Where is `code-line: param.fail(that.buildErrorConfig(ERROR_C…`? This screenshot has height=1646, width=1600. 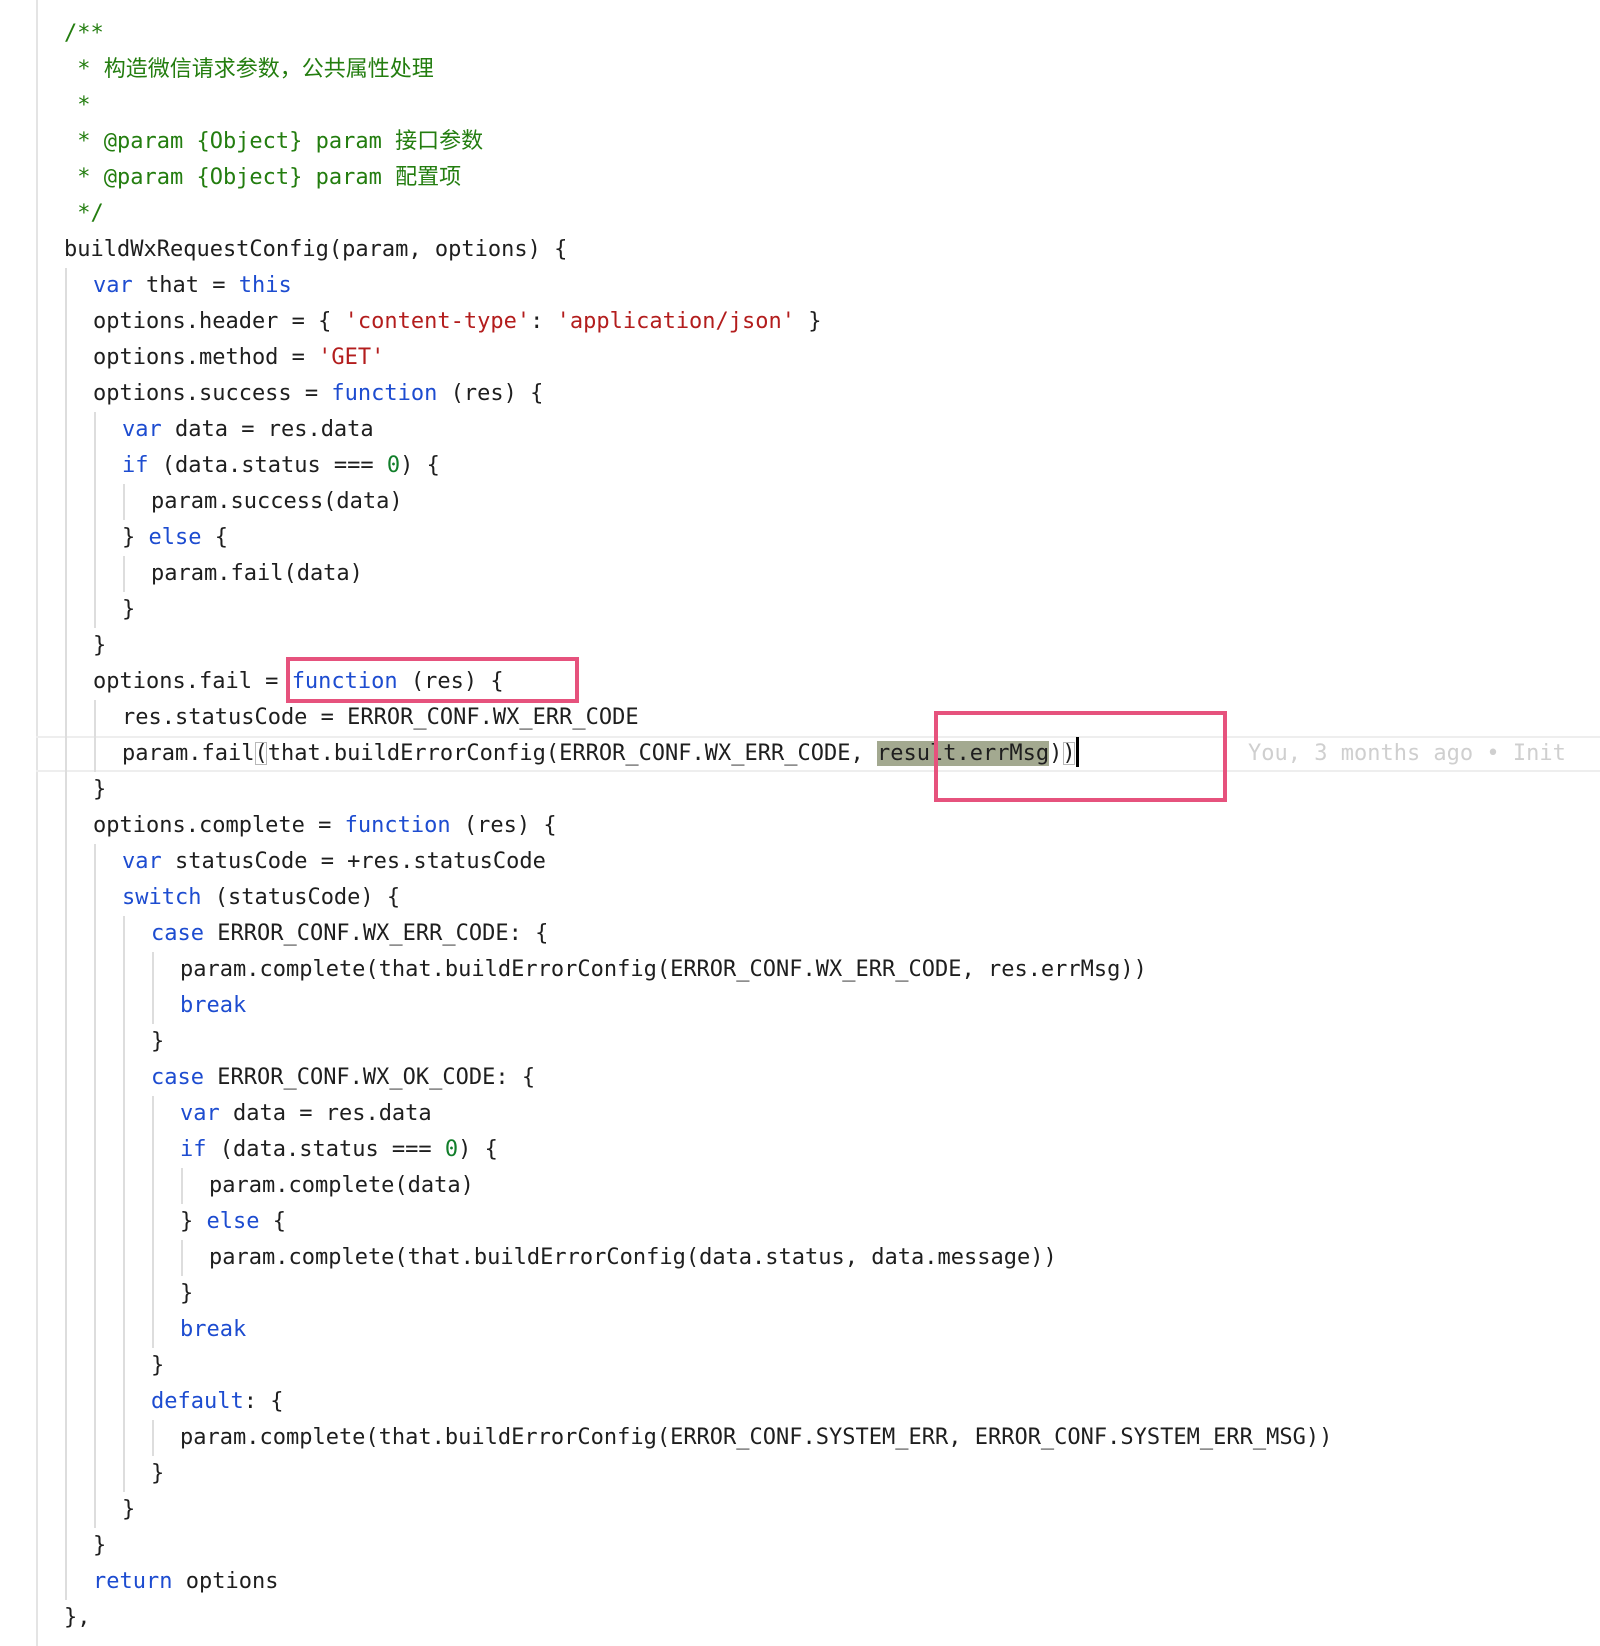
code-line: param.fail(that.buildErrorConfig(ERROR_C… is located at coordinates (800, 754).